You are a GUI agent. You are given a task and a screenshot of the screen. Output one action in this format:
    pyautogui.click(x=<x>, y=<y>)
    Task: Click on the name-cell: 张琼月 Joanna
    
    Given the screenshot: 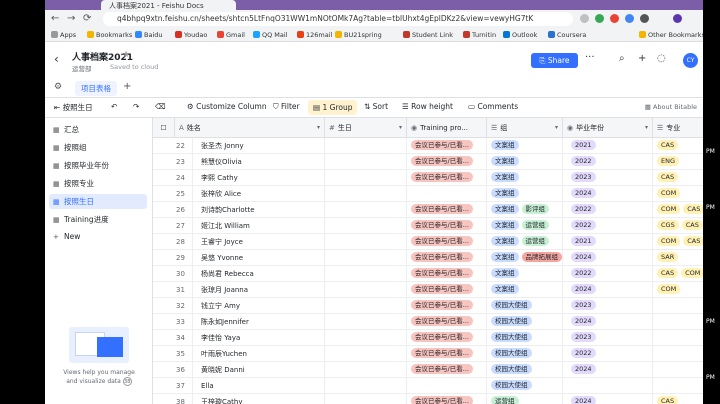 What is the action you would take?
    pyautogui.click(x=259, y=290)
    